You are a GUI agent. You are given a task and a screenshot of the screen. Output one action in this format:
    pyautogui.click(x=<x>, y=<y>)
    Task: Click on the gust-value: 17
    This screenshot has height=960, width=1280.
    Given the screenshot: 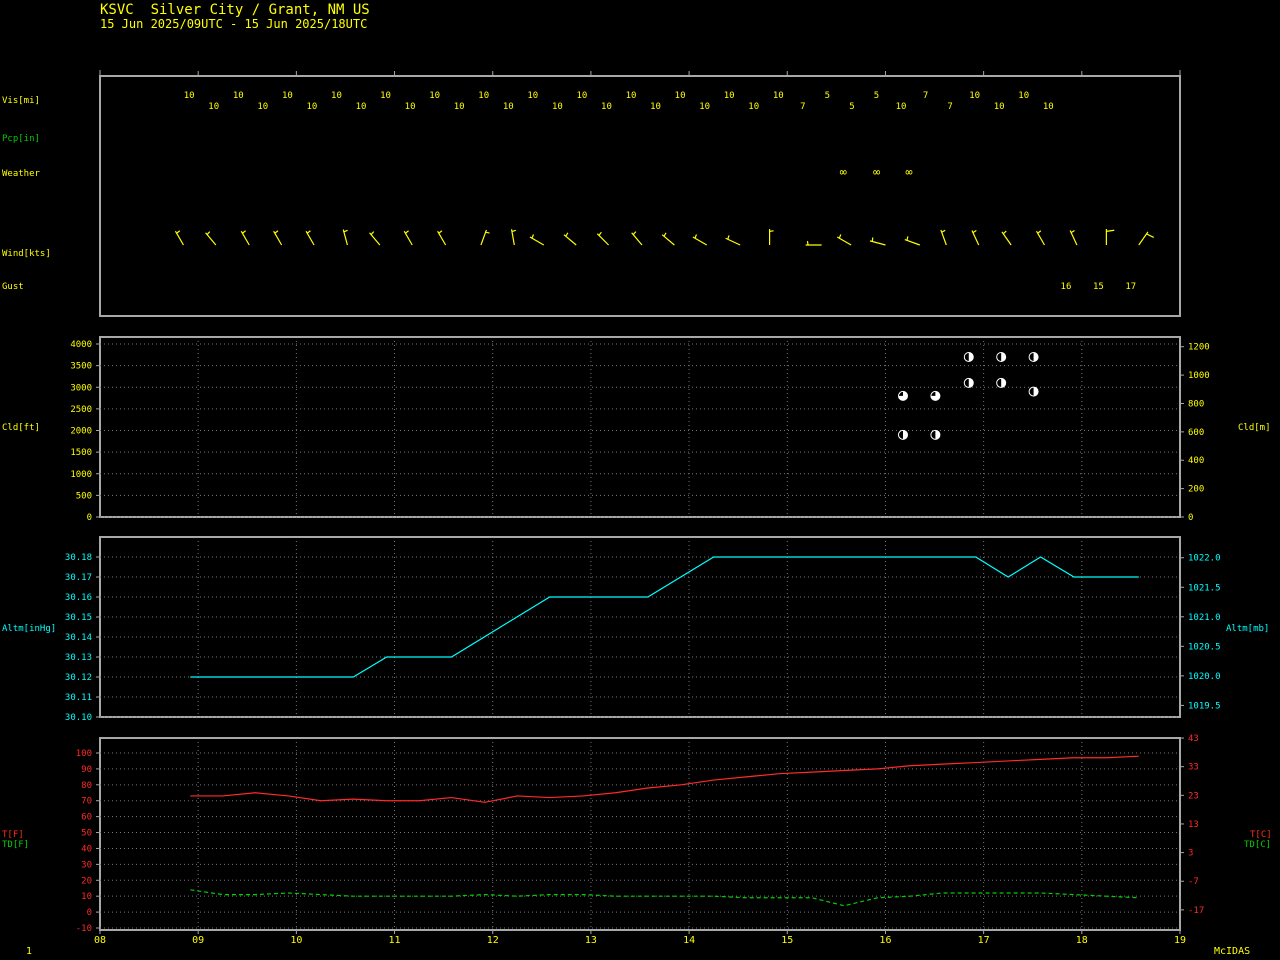 What is the action you would take?
    pyautogui.click(x=1130, y=287)
    